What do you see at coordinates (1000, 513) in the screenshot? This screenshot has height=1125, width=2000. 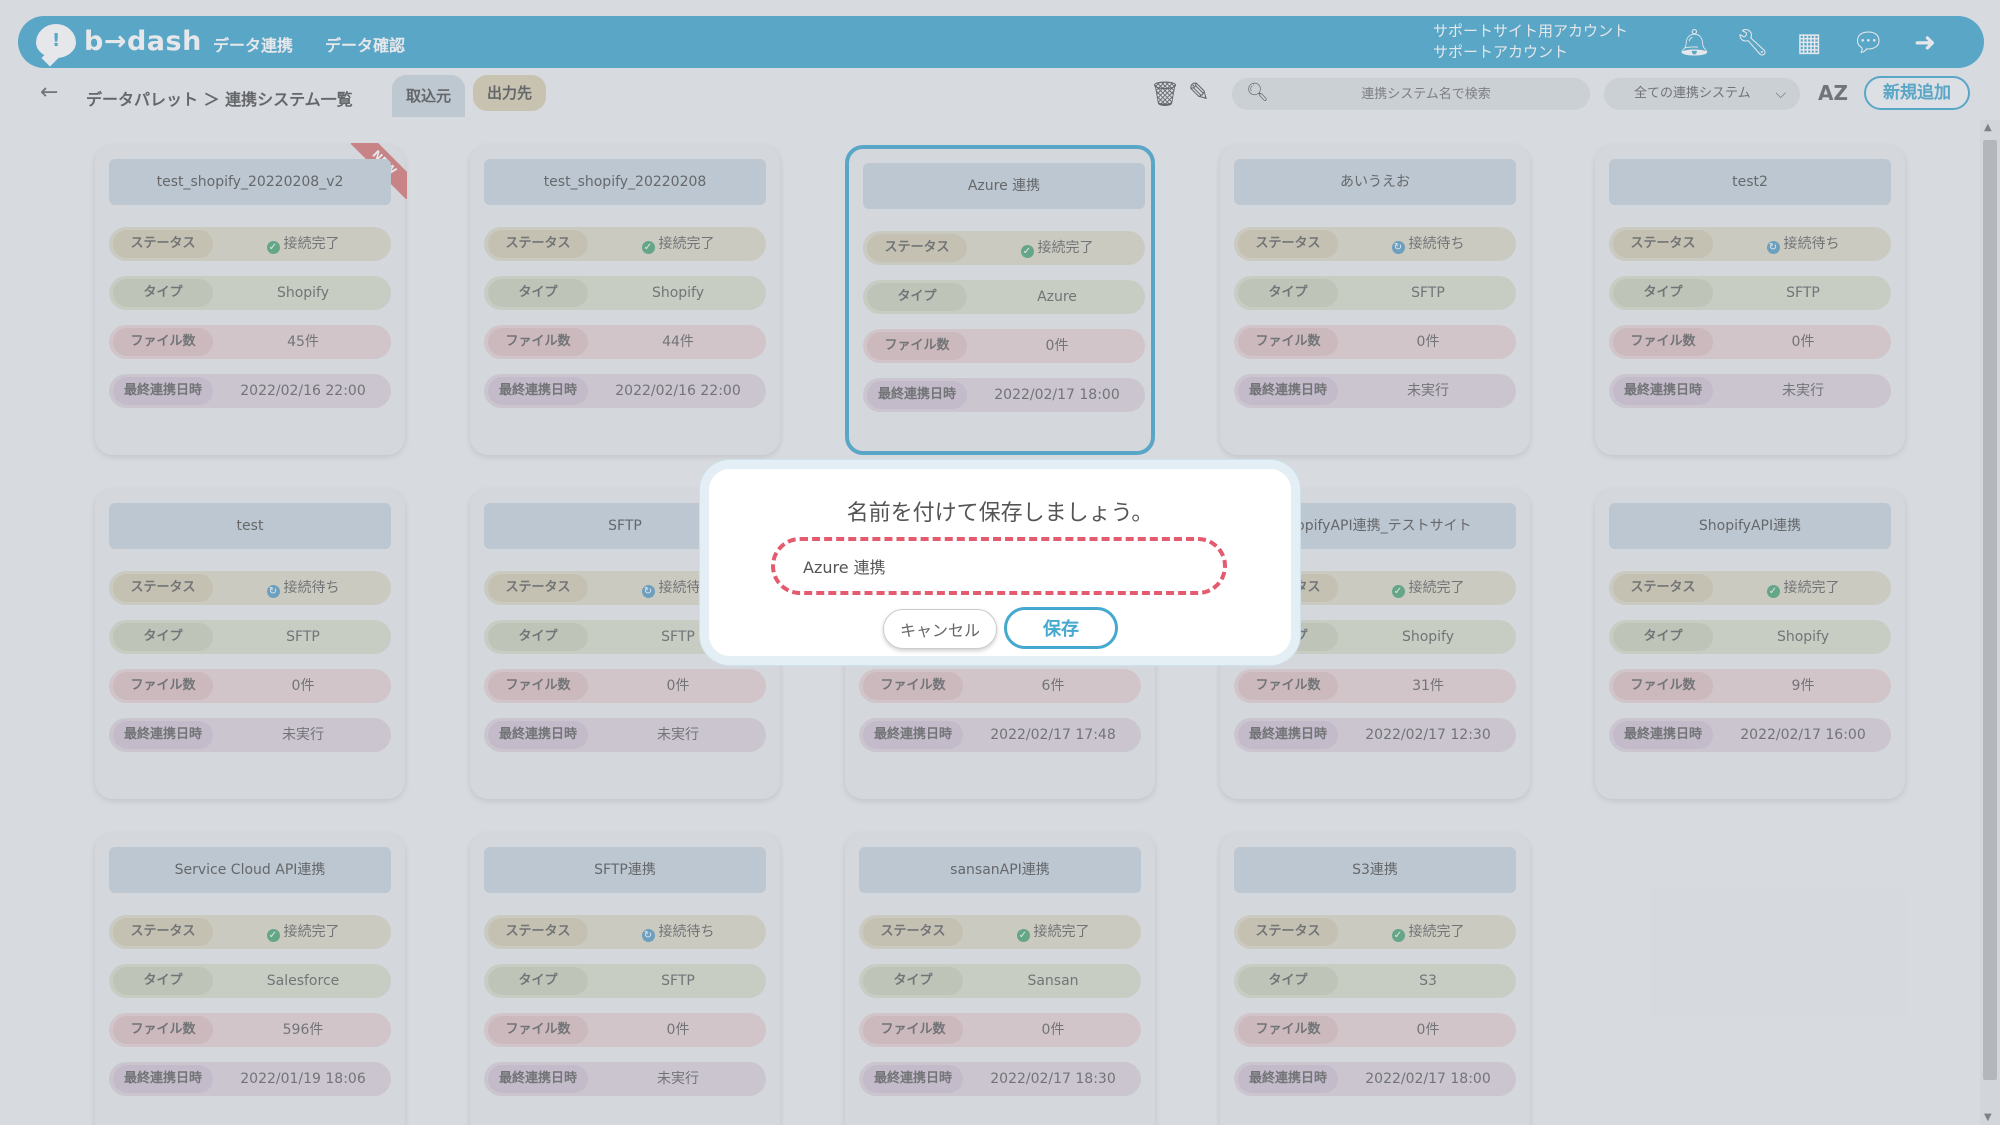 I see `dialog-title: 名前を付けて保存しましょう。` at bounding box center [1000, 513].